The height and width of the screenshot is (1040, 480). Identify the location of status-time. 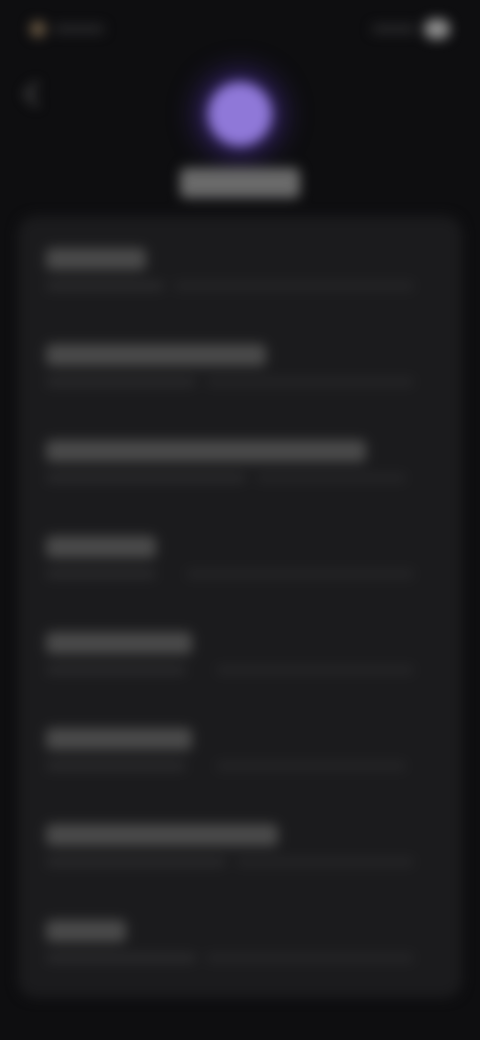
(79, 29).